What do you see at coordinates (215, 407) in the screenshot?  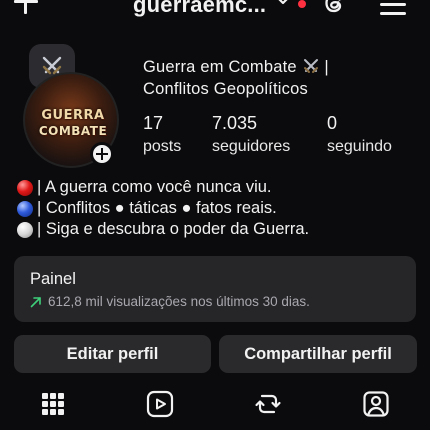 I see `content-tabs` at bounding box center [215, 407].